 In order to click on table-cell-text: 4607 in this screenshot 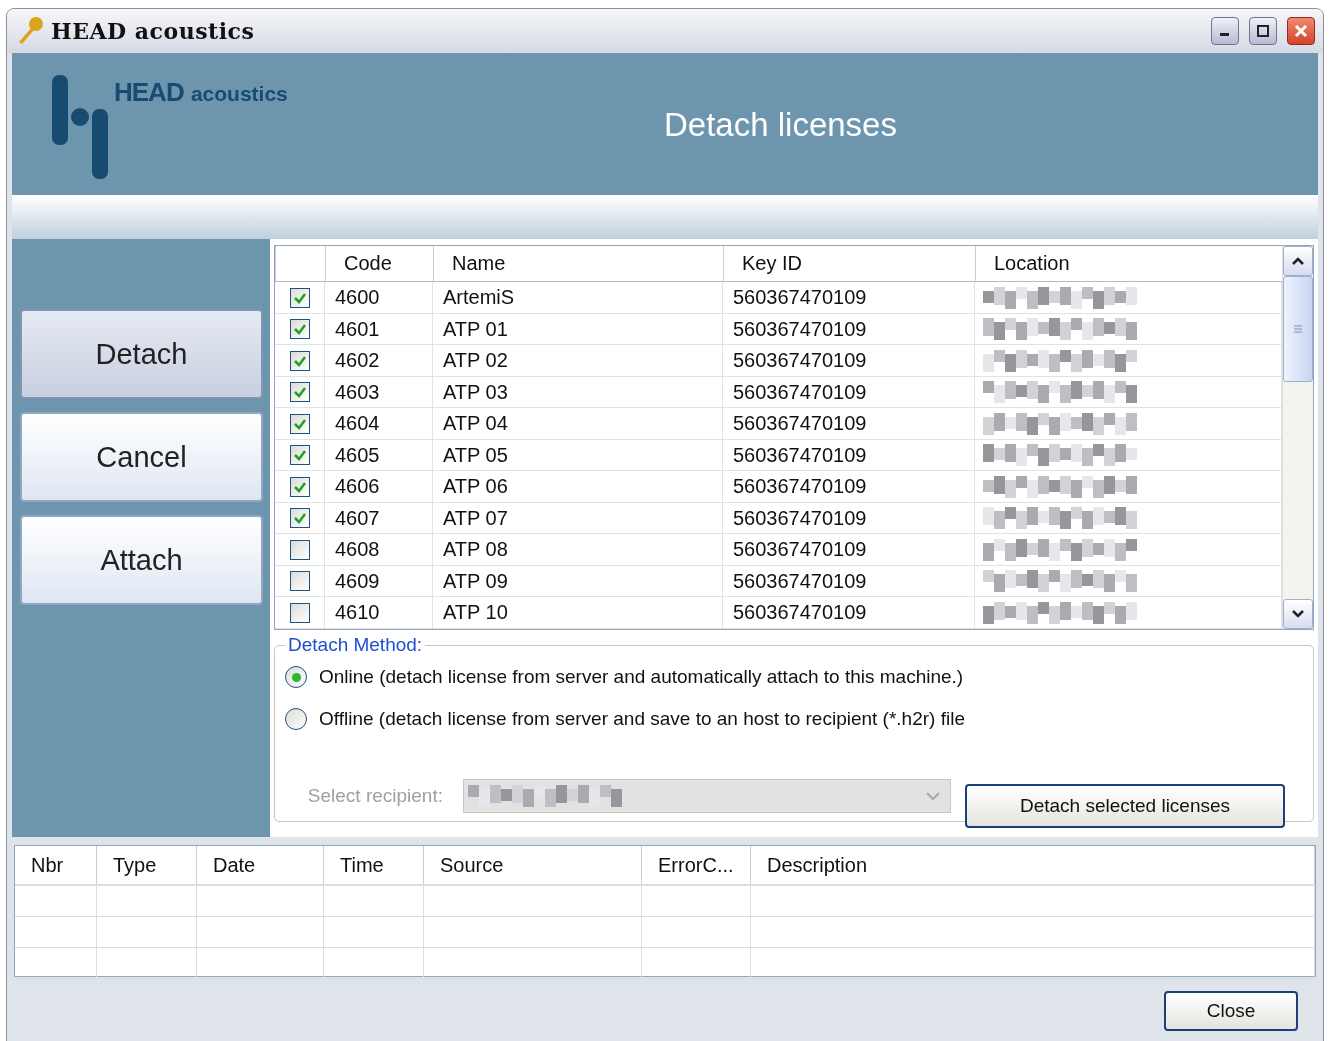, I will do `click(357, 518)`.